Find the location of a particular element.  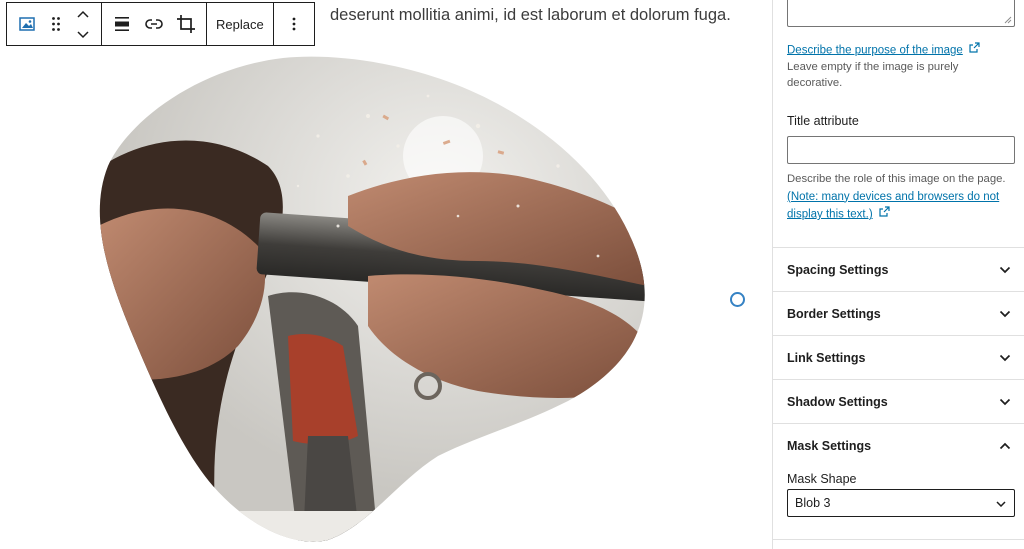

mask-shape-select: Blob 3 is located at coordinates (901, 503).